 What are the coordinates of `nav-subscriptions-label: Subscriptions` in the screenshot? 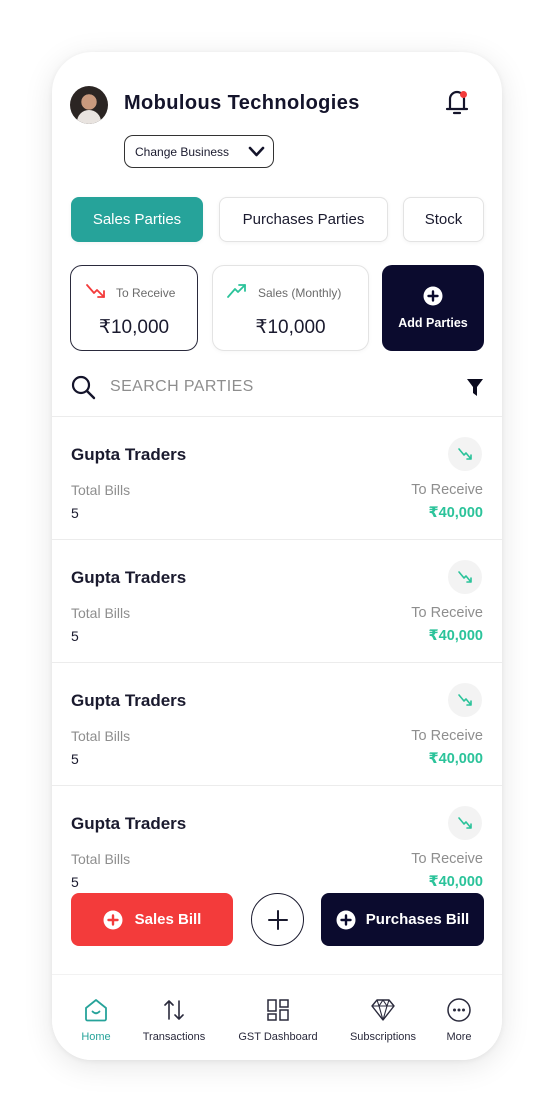 It's located at (383, 1037).